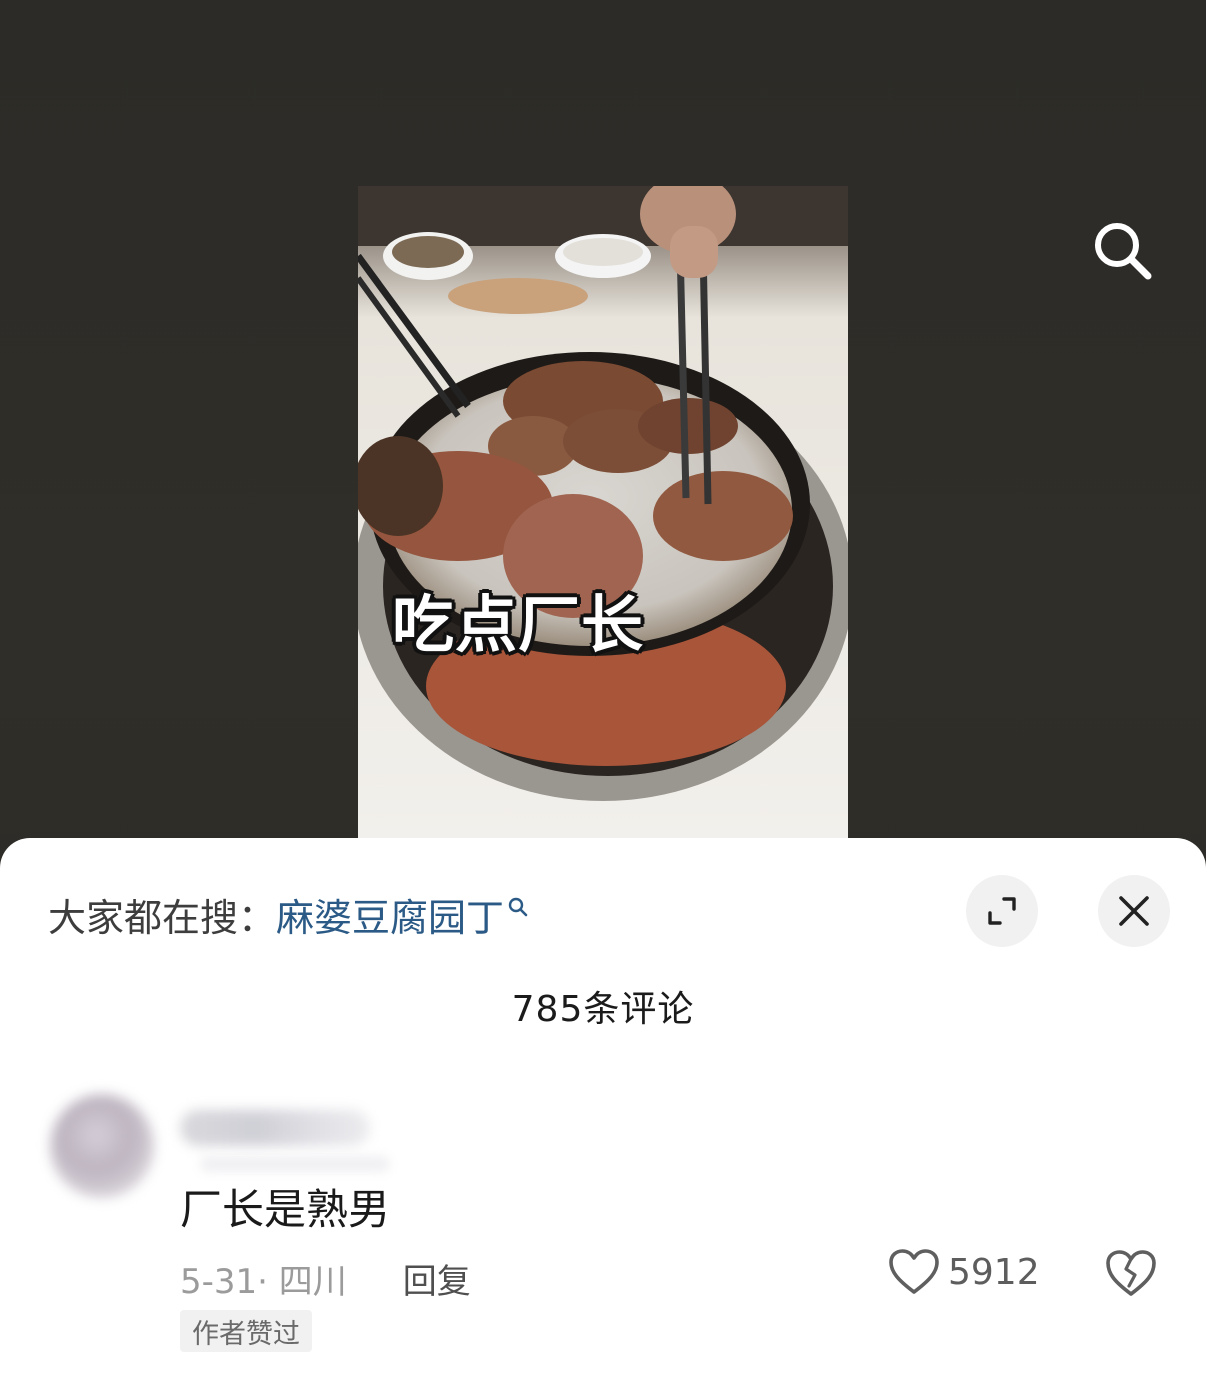  Describe the element at coordinates (518, 624) in the screenshot. I see `video-caption: 吃点厂长` at that location.